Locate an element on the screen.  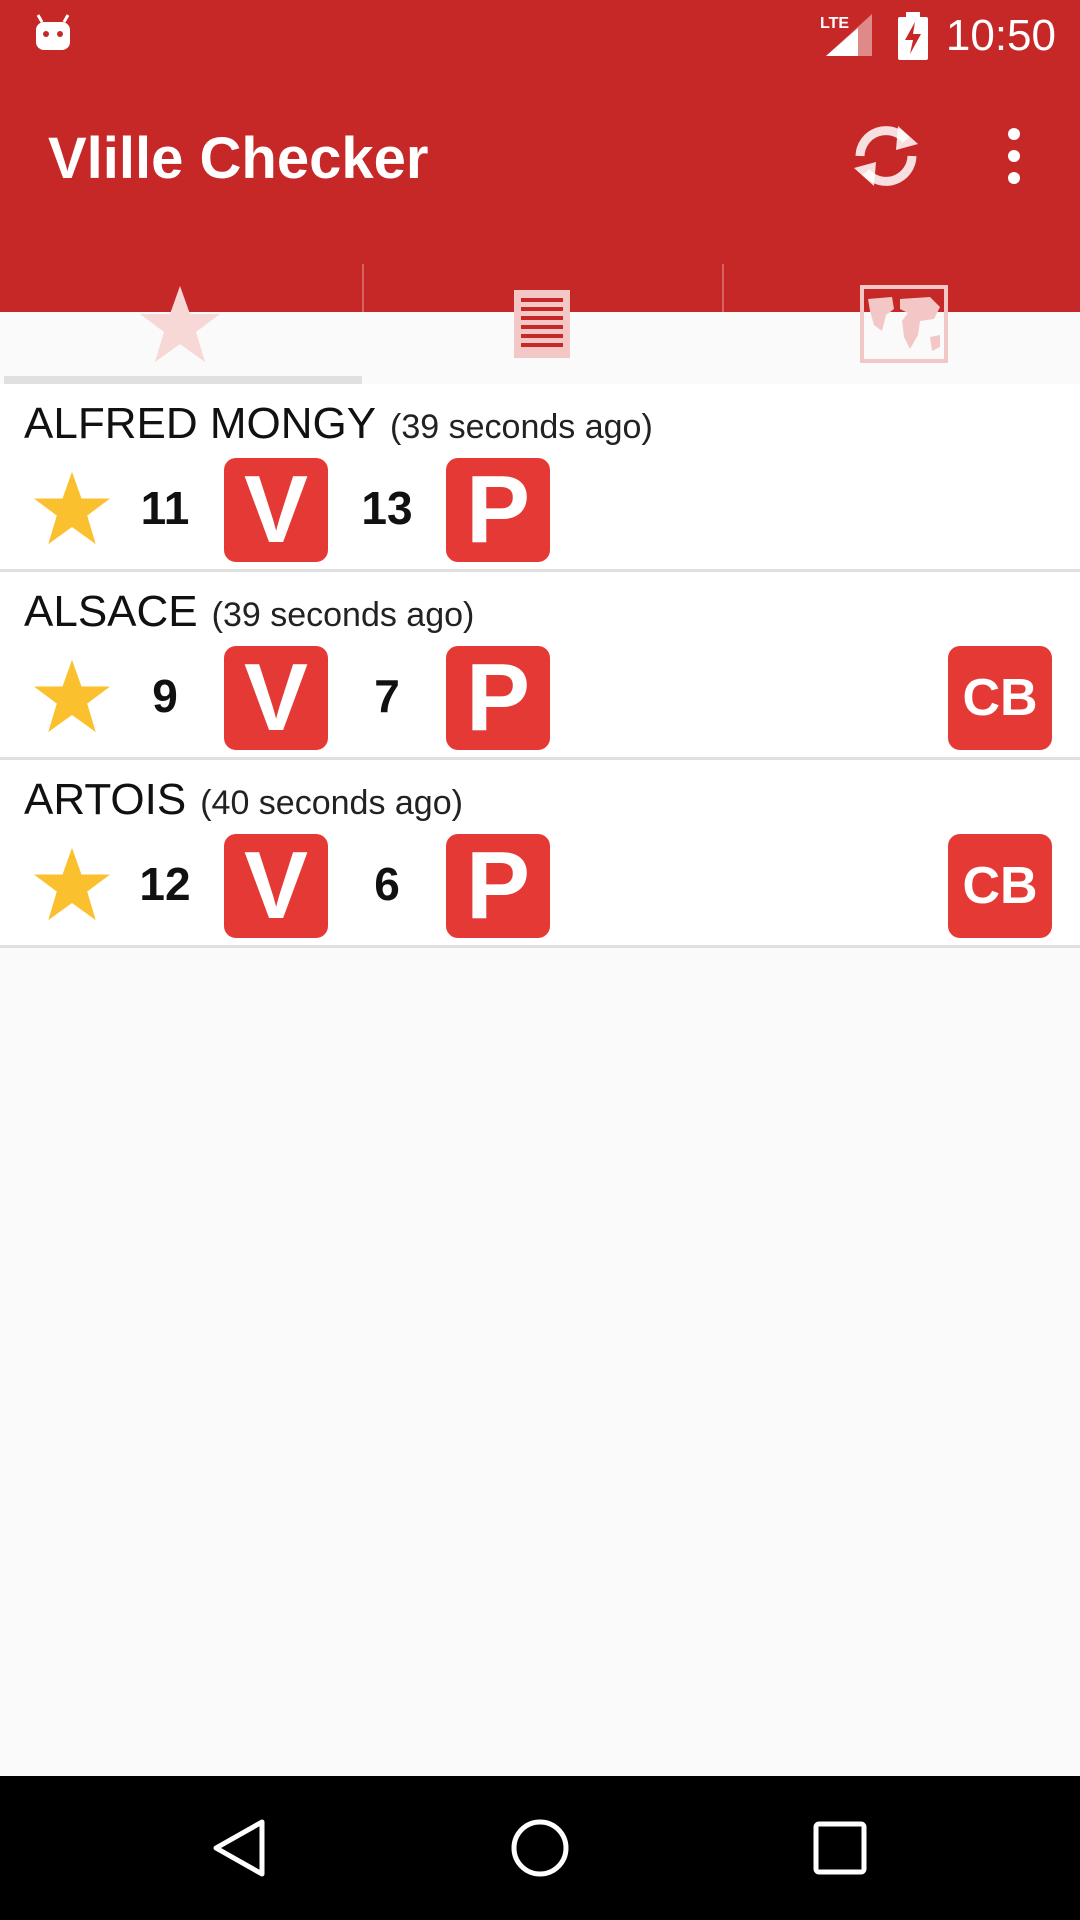
station-row: ALFRED MONGY (39 seconds ago) 11 V 13 P is located at coordinates (540, 478).